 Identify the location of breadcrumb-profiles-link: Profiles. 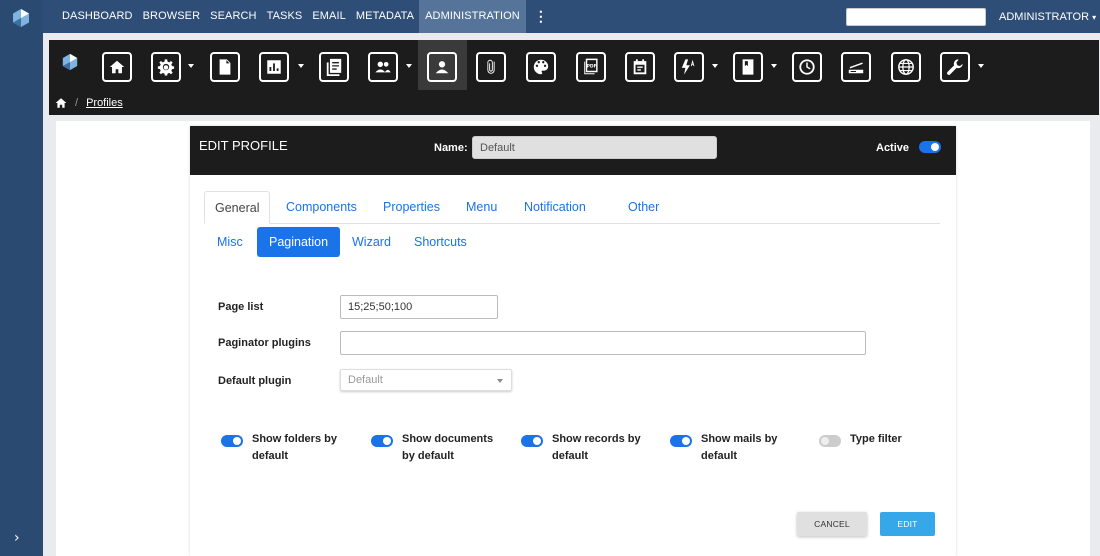
(104, 103).